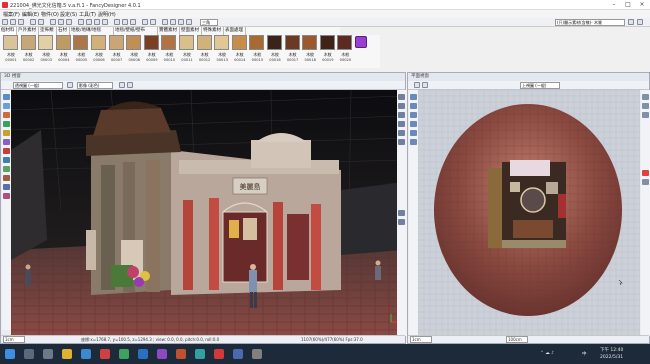 The width and height of the screenshot is (650, 364). What do you see at coordinates (327, 50) in the screenshot?
I see `material-swatch: 木紋 00019` at bounding box center [327, 50].